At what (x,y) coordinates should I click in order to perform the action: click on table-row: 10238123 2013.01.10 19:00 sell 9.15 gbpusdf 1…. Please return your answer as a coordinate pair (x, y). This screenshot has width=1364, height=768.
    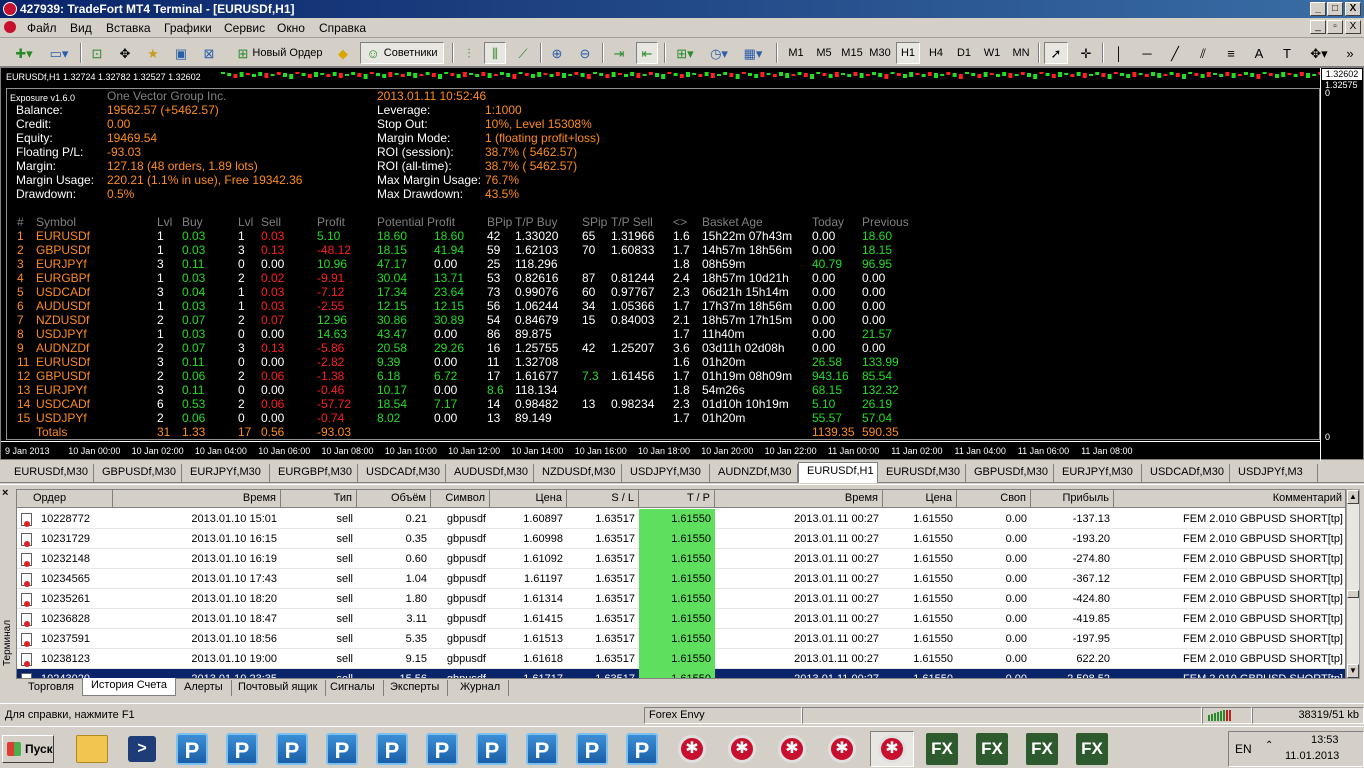
    Looking at the image, I should click on (681, 659).